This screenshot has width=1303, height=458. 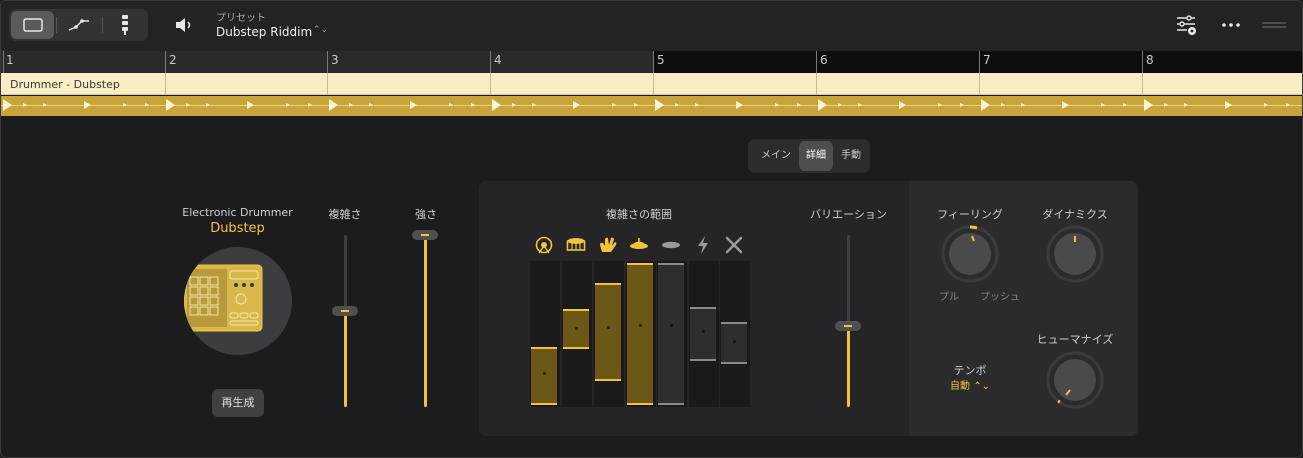 What do you see at coordinates (776, 156) in the screenshot?
I see `tab-main: メイン` at bounding box center [776, 156].